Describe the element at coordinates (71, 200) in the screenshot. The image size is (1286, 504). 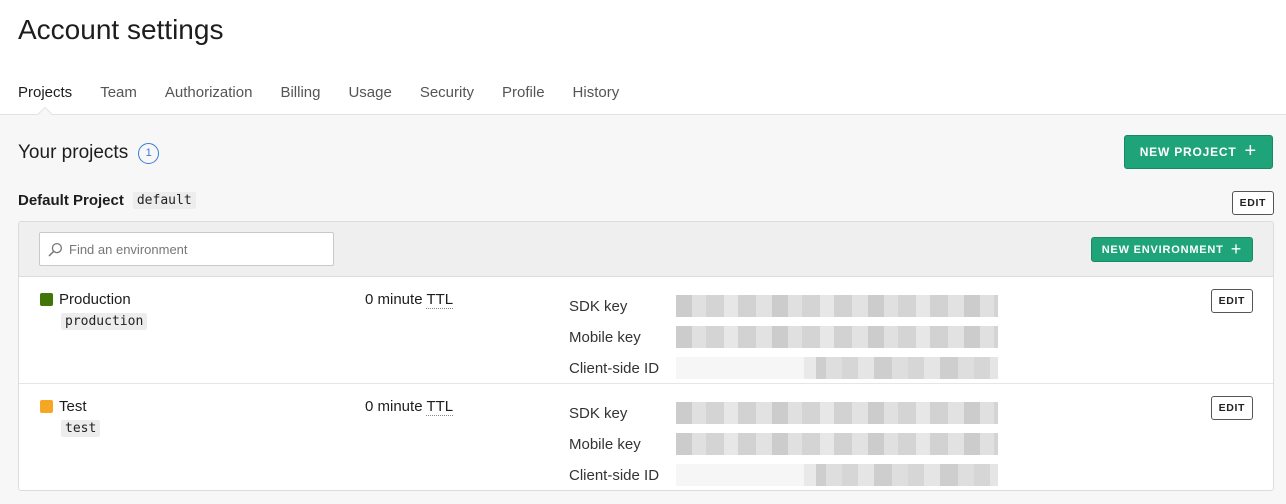
I see `project-name: Default Project` at that location.